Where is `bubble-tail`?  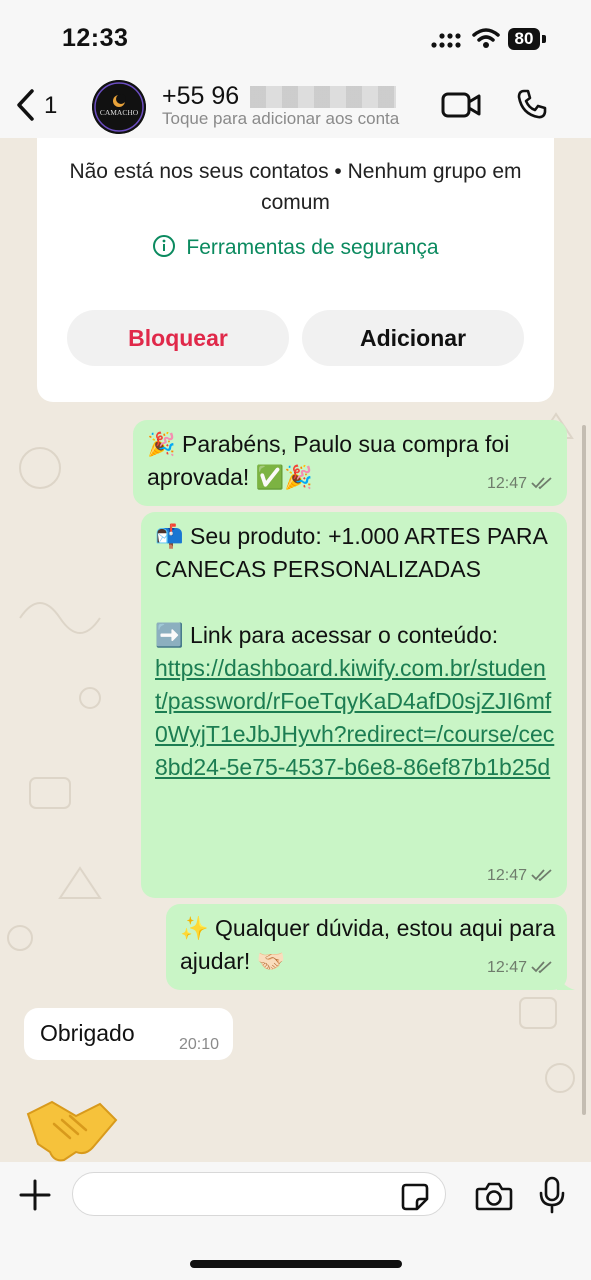 bubble-tail is located at coordinates (566, 981).